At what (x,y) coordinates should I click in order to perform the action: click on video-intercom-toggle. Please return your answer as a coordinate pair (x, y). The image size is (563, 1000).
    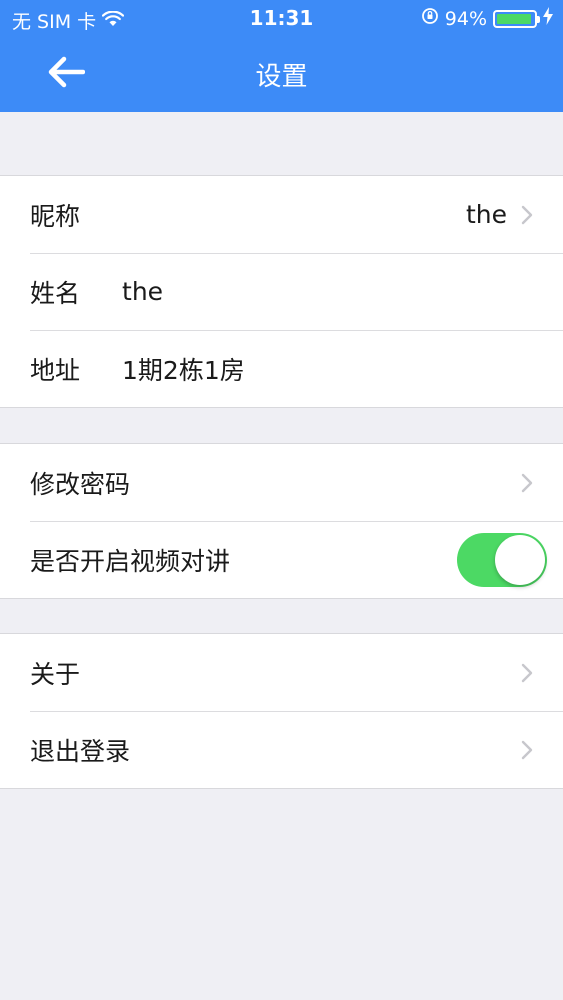
    Looking at the image, I should click on (502, 559).